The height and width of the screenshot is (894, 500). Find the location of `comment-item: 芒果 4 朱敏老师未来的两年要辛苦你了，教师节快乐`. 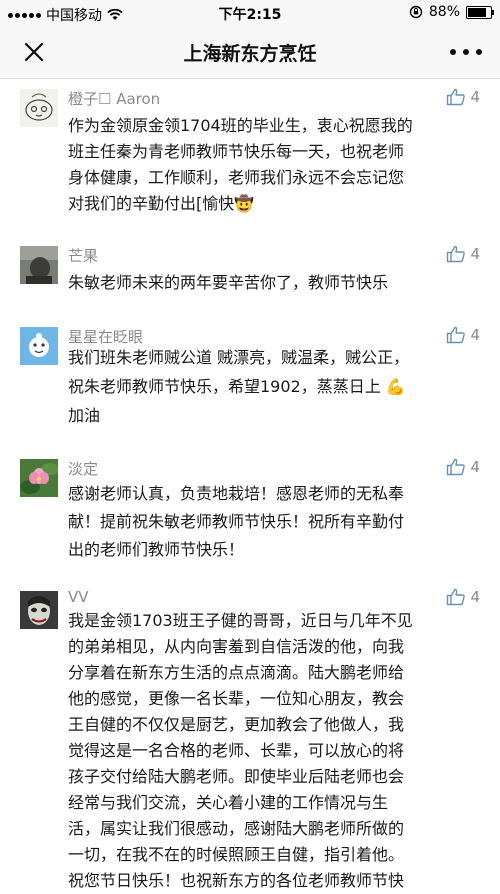

comment-item: 芒果 4 朱敏老师未来的两年要辛苦你了，教师节快乐 is located at coordinates (250, 273).